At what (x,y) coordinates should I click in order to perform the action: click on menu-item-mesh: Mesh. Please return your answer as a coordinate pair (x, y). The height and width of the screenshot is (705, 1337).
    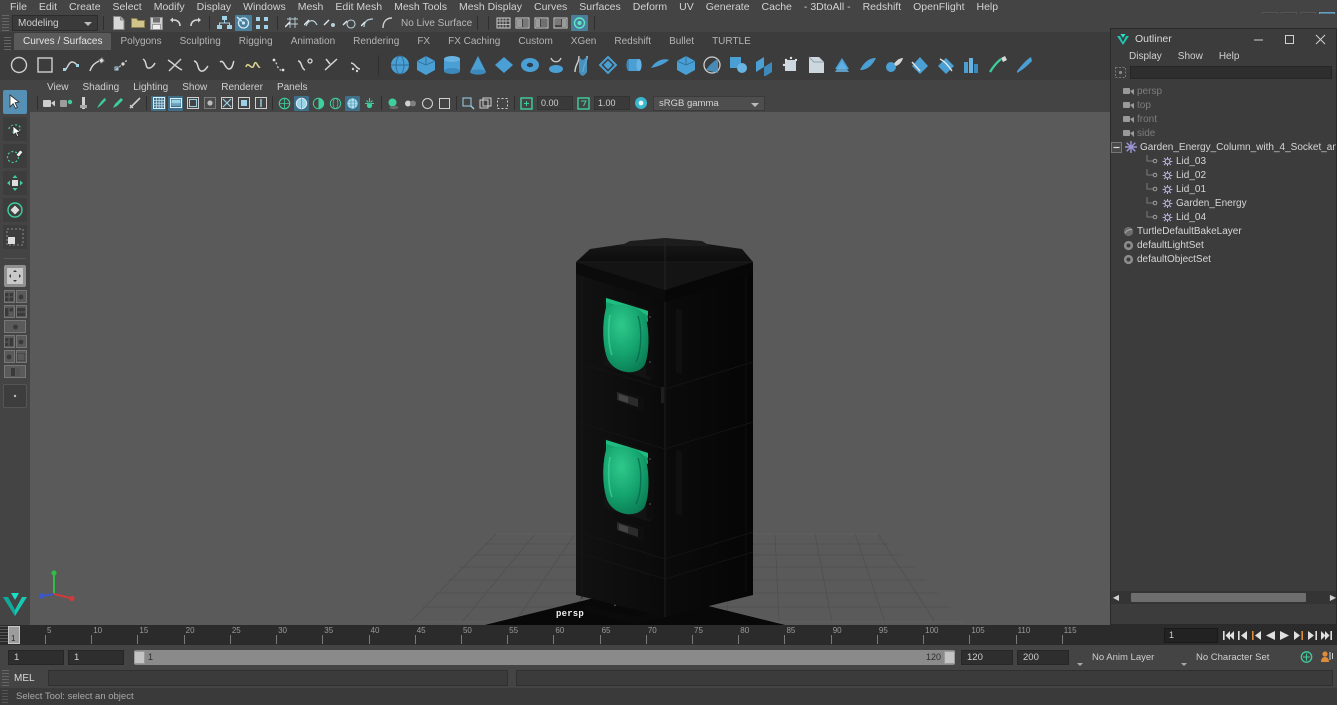
    Looking at the image, I should click on (311, 7).